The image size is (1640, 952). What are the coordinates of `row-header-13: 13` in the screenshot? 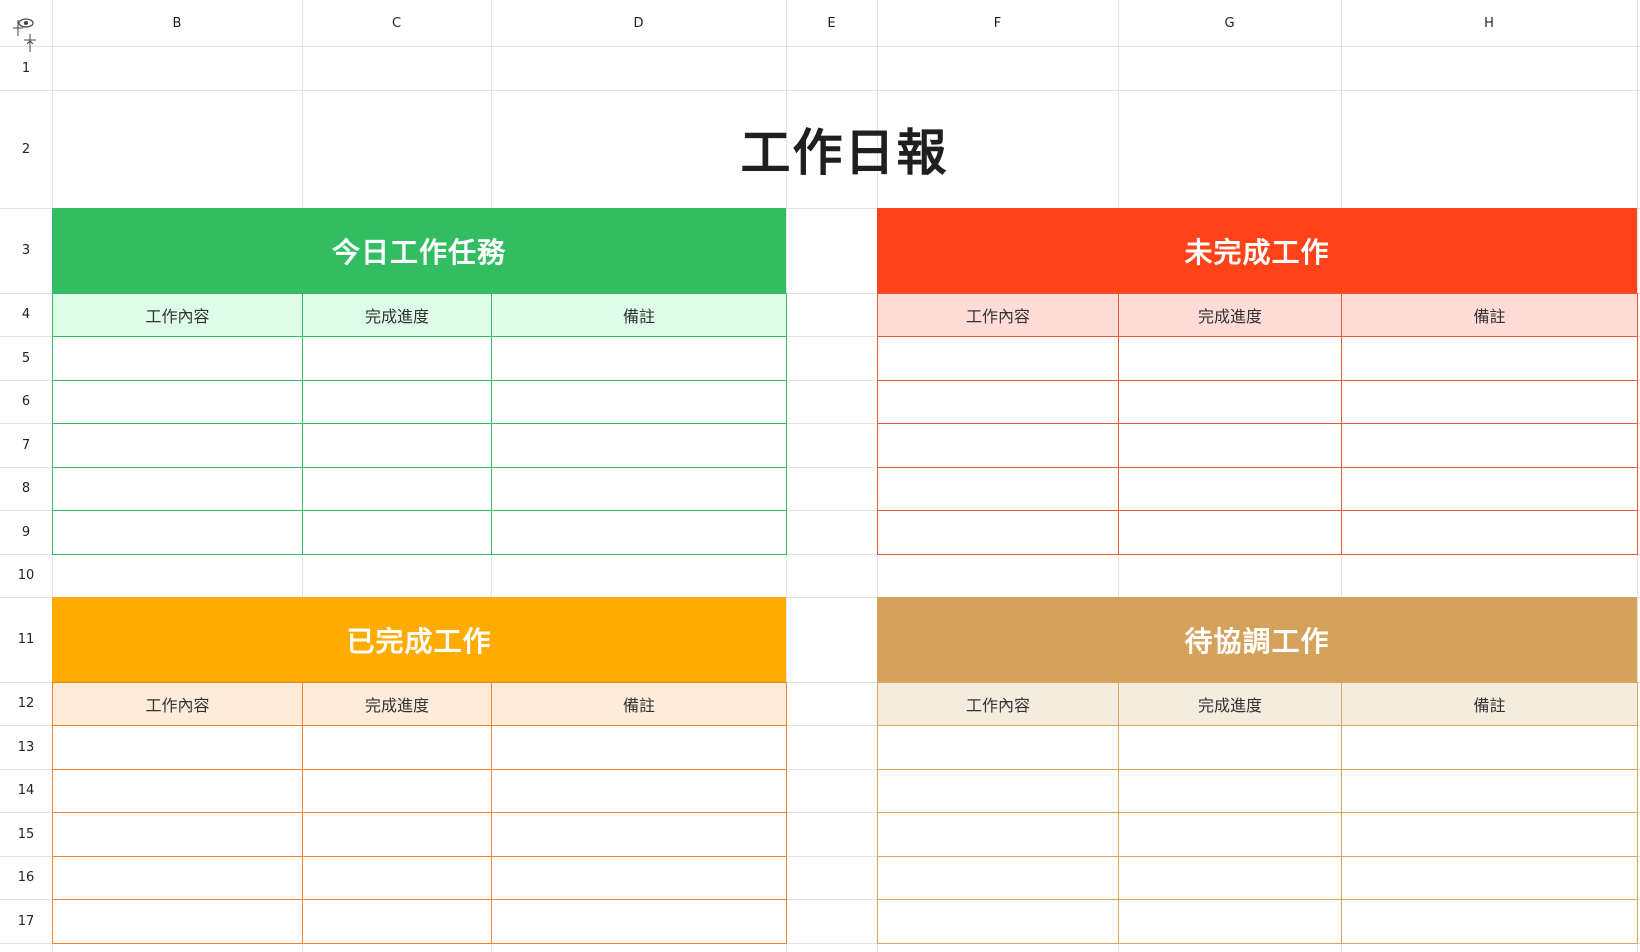 It's located at (26, 747).